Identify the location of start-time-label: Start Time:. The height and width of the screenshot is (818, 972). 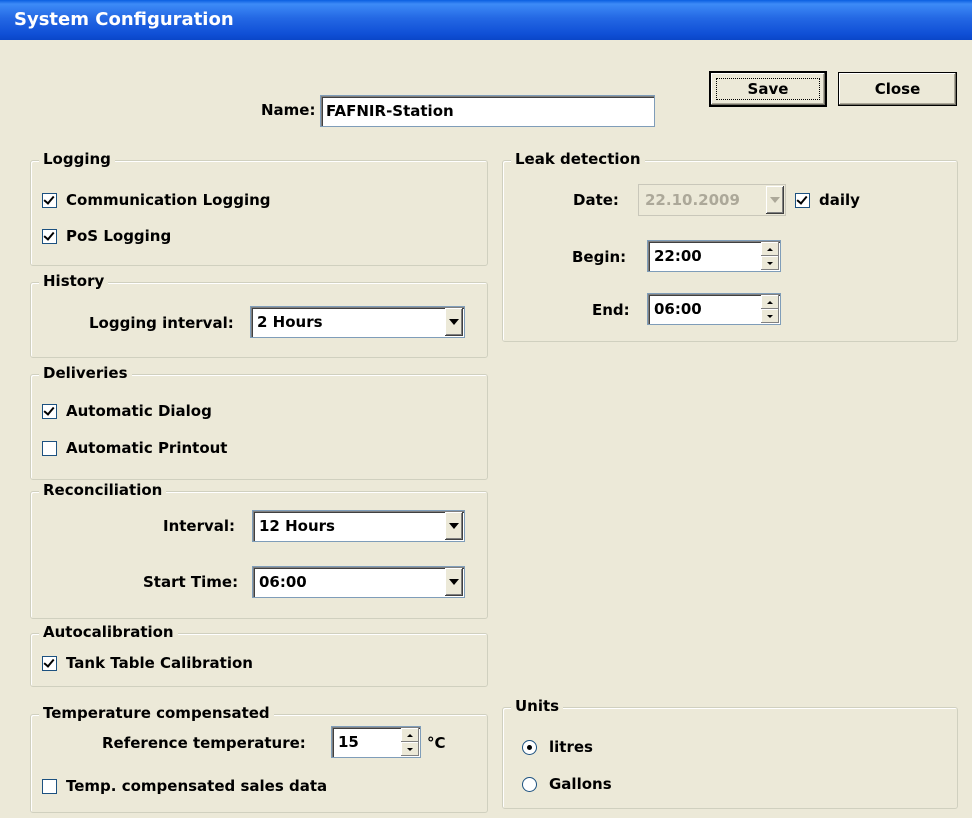
(191, 582).